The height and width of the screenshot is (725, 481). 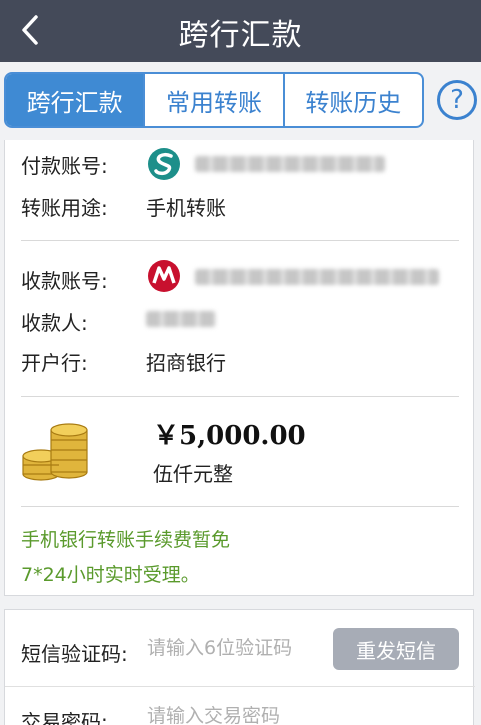 I want to click on resend-sms-button: 重发短信, so click(x=396, y=649).